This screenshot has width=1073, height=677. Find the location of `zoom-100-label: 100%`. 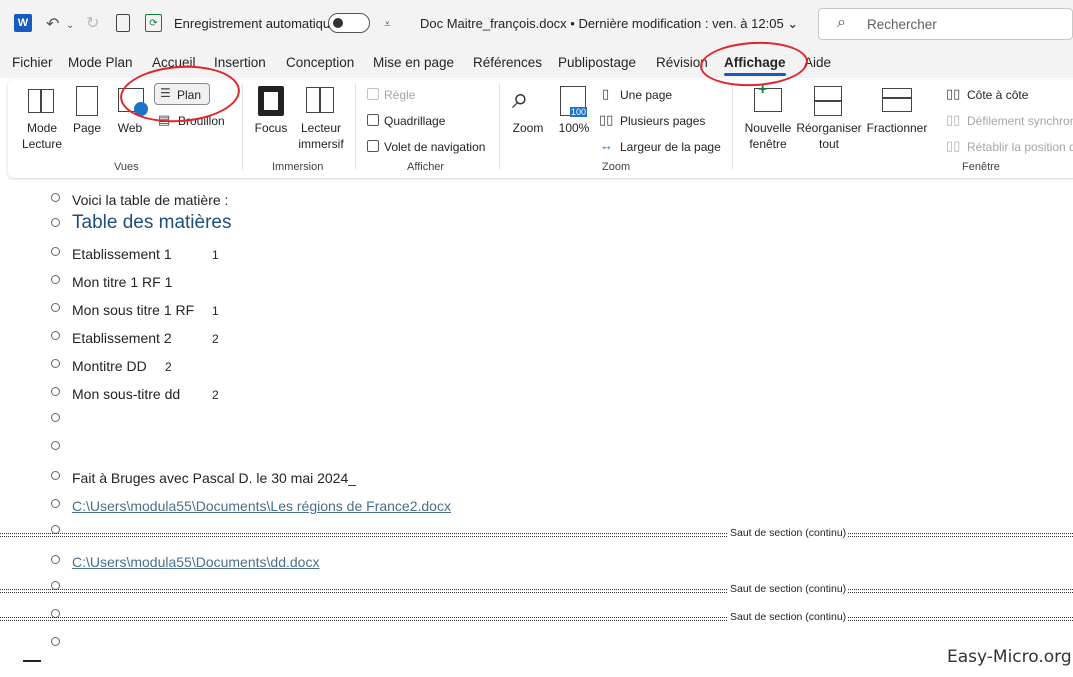

zoom-100-label: 100% is located at coordinates (574, 128).